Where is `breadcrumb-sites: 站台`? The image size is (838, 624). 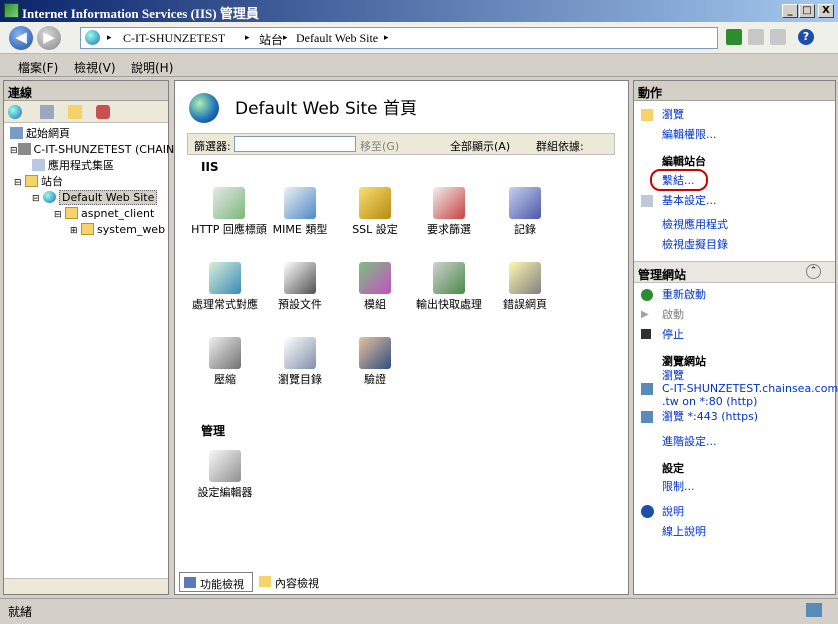
breadcrumb-sites: 站台 is located at coordinates (271, 39).